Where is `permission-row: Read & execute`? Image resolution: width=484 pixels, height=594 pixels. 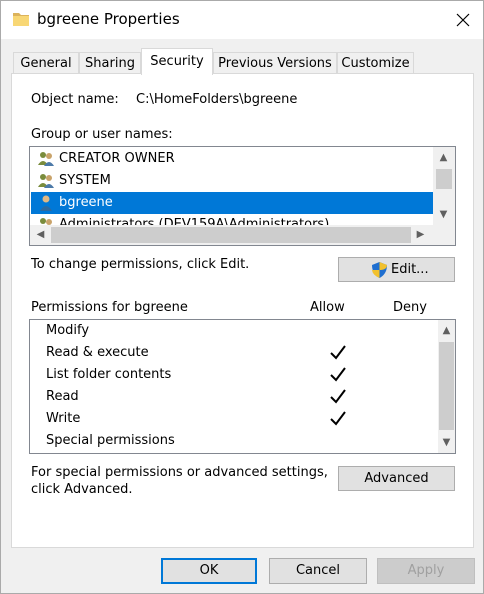
permission-row: Read & execute is located at coordinates (241, 353).